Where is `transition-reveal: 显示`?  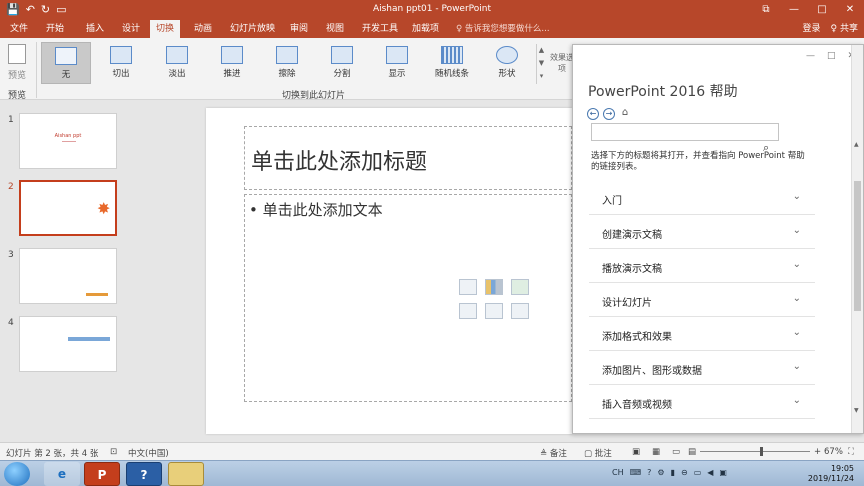 transition-reveal: 显示 is located at coordinates (397, 63).